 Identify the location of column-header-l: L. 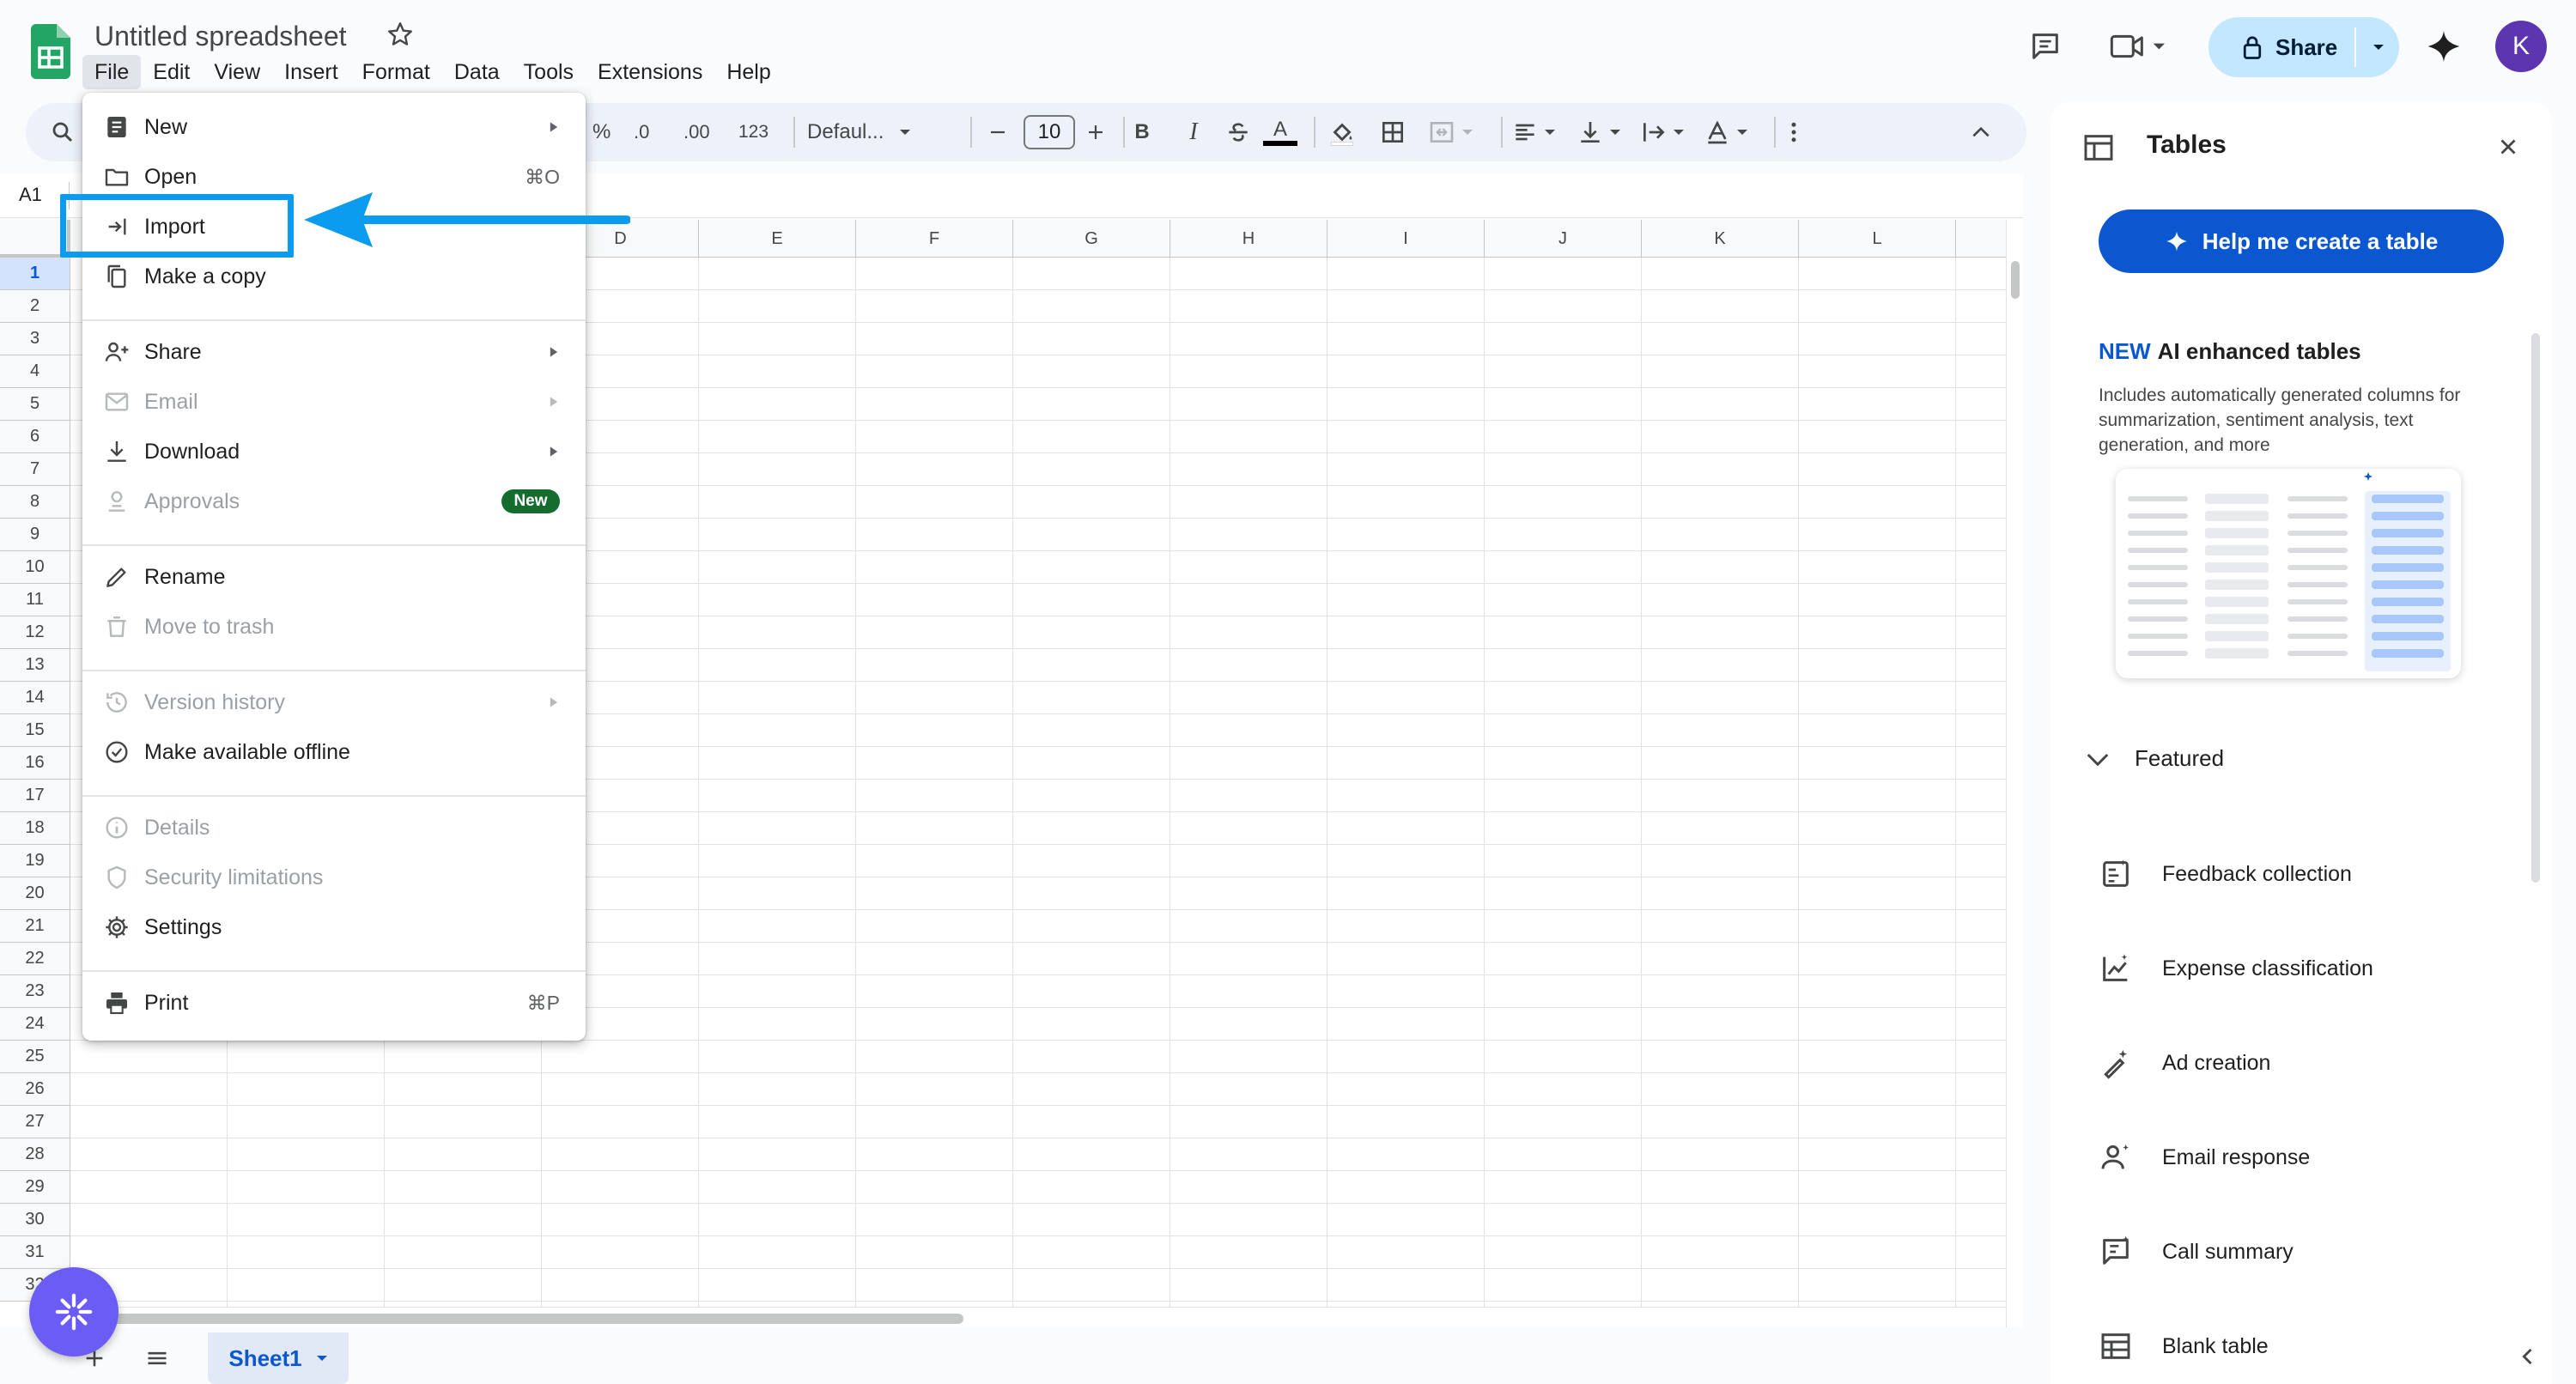
(1878, 239).